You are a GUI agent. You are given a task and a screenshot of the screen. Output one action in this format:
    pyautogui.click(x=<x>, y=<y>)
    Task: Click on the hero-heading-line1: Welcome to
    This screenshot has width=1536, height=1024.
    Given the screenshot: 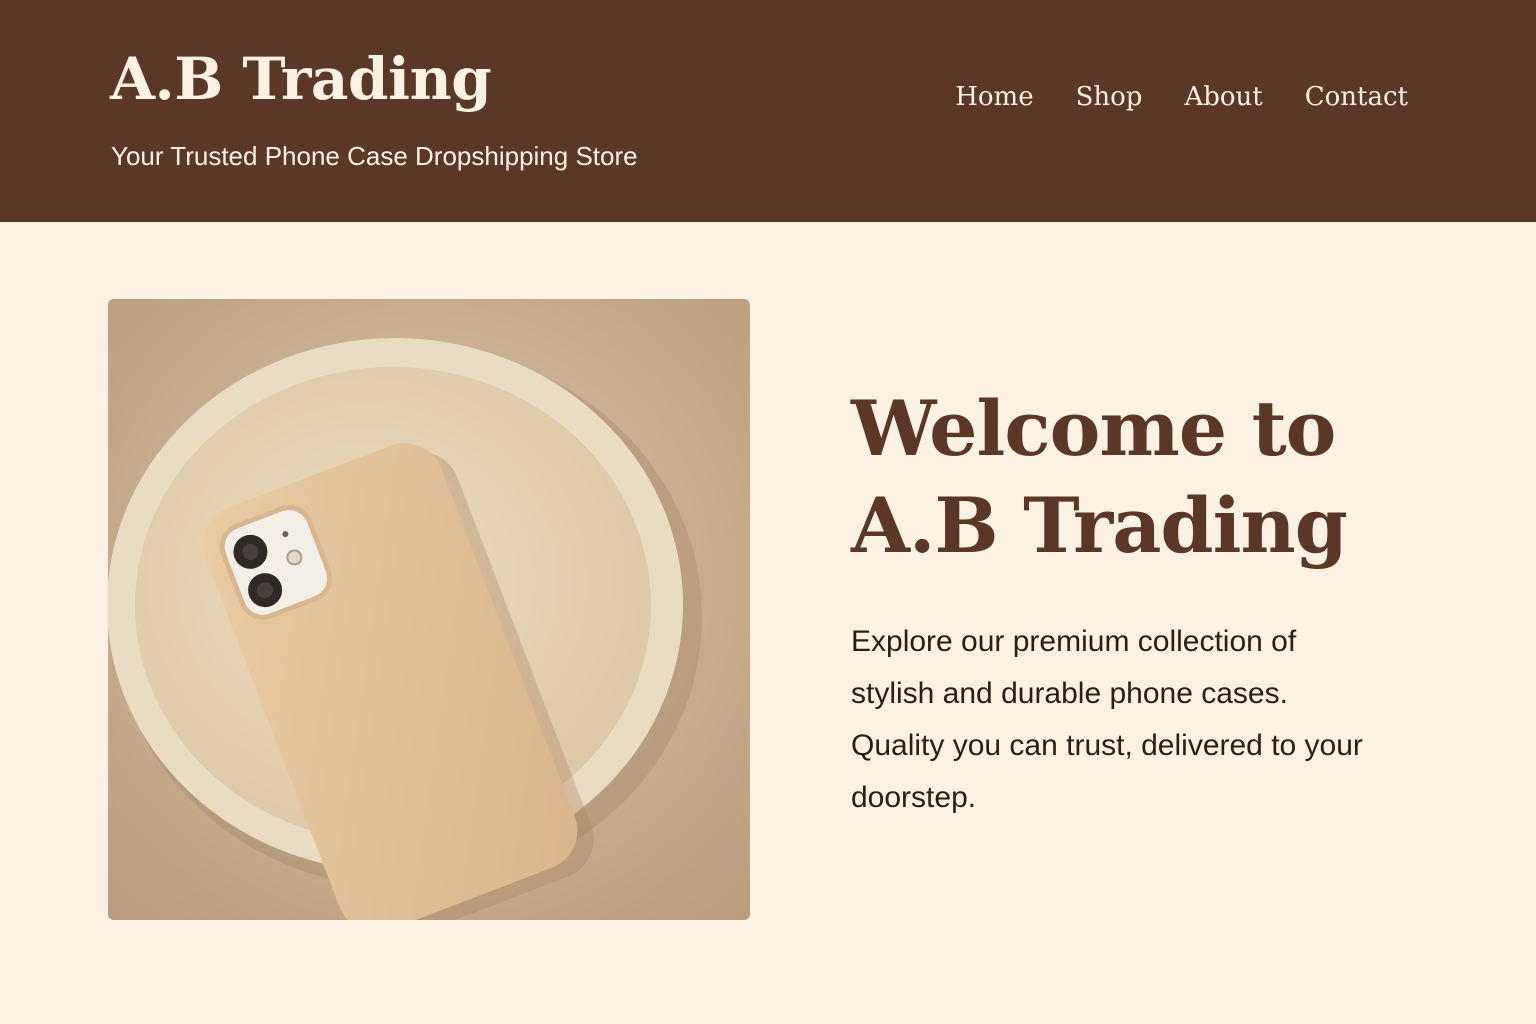 What is the action you would take?
    pyautogui.click(x=1093, y=428)
    